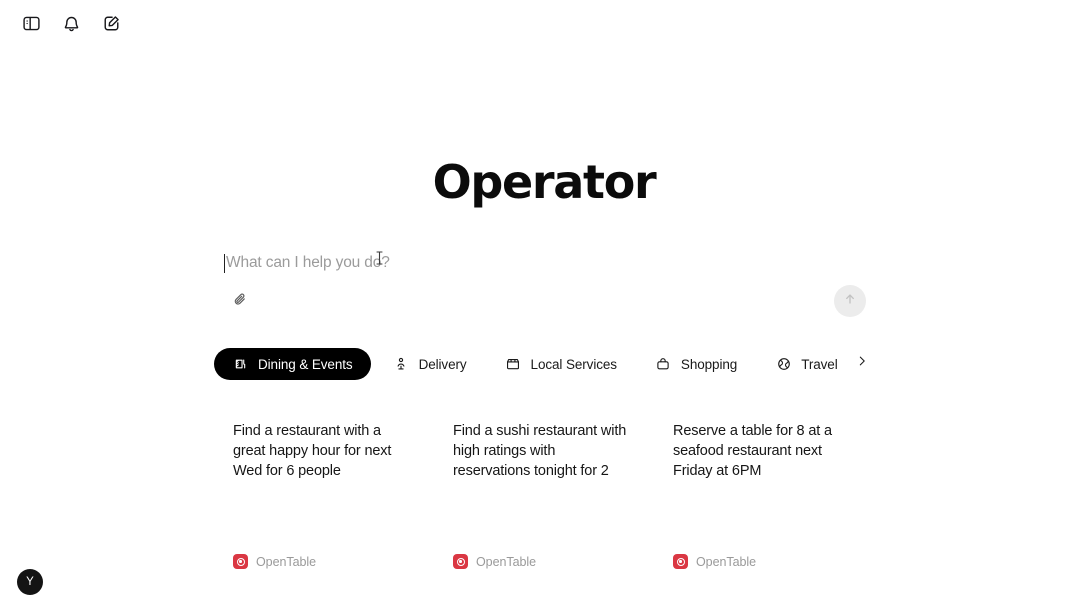 The image size is (1080, 608). Describe the element at coordinates (544, 282) in the screenshot. I see `prompt-composer: What can I help you do?` at that location.